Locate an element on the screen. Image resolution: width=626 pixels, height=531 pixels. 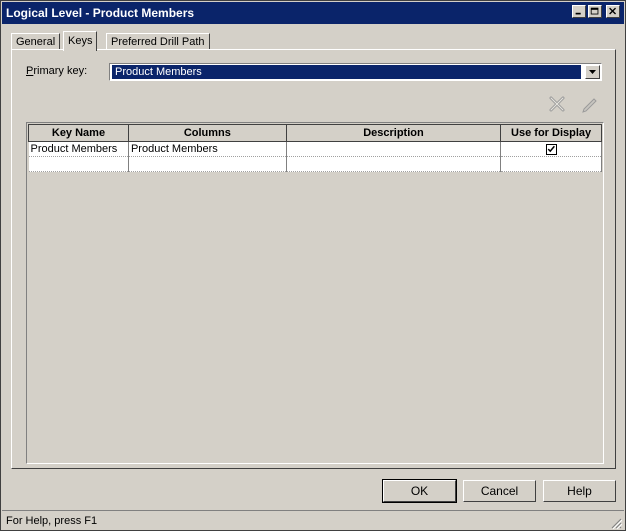
help-button: Help is located at coordinates (579, 491).